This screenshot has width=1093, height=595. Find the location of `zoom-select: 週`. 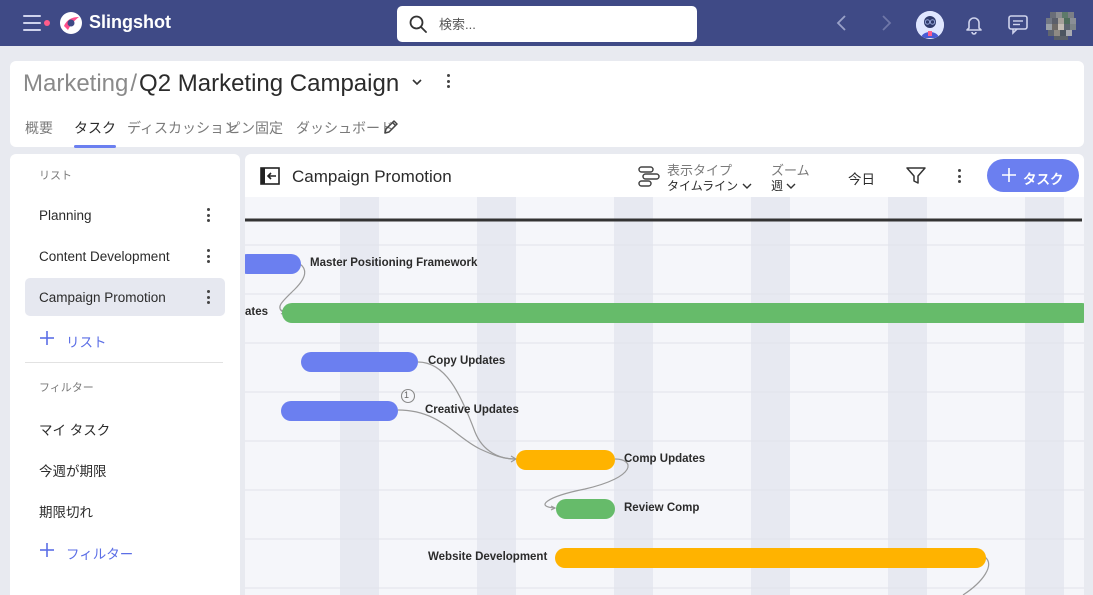

zoom-select: 週 is located at coordinates (783, 185).